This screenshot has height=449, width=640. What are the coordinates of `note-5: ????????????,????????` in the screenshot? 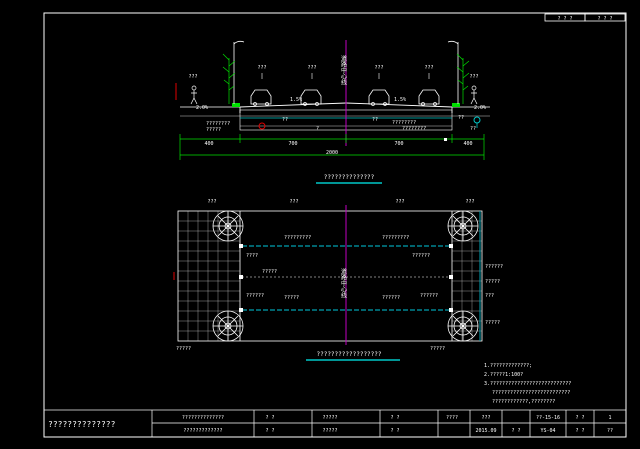 It's located at (523, 402).